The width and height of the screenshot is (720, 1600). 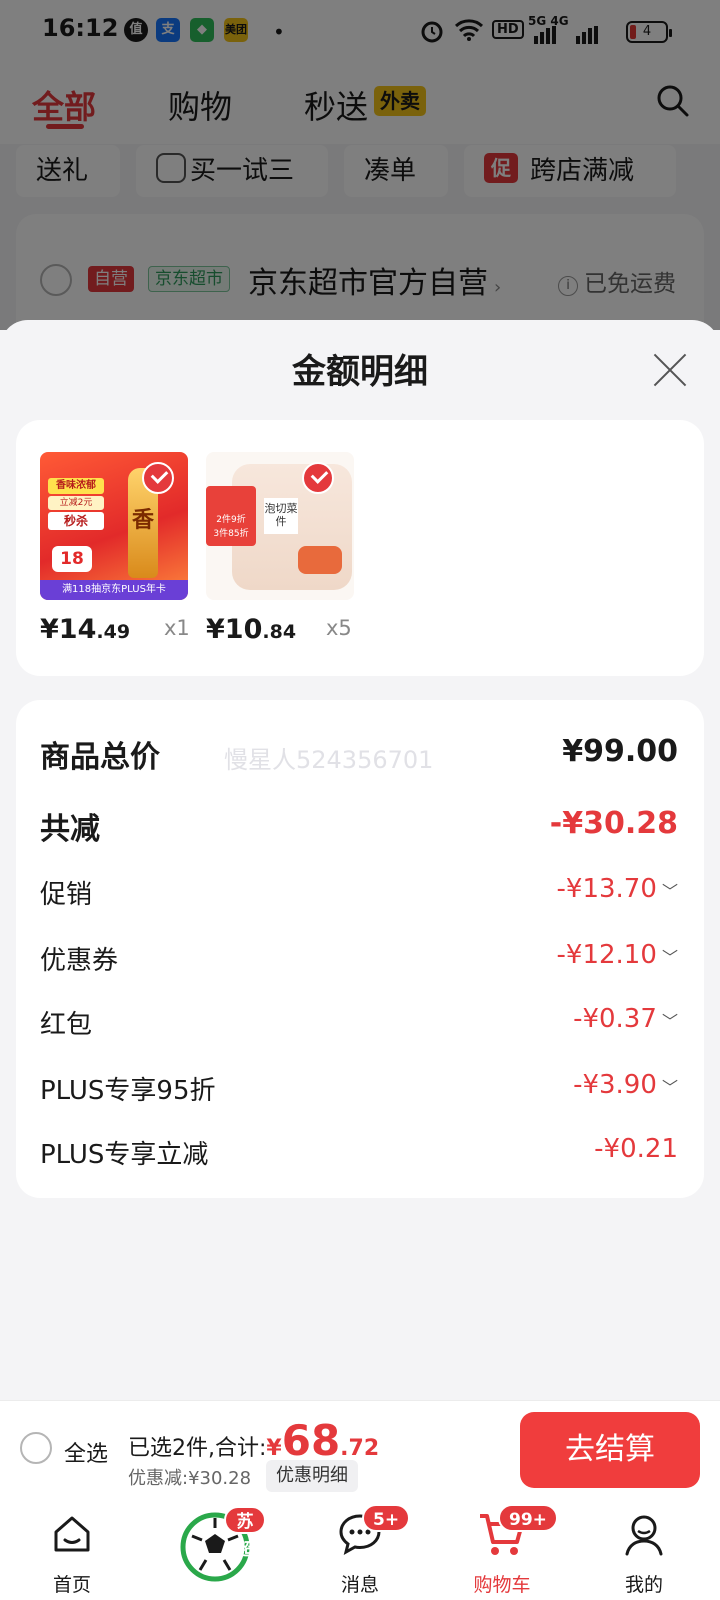 I want to click on row-value-subtotal: ¥99.00, so click(x=620, y=751).